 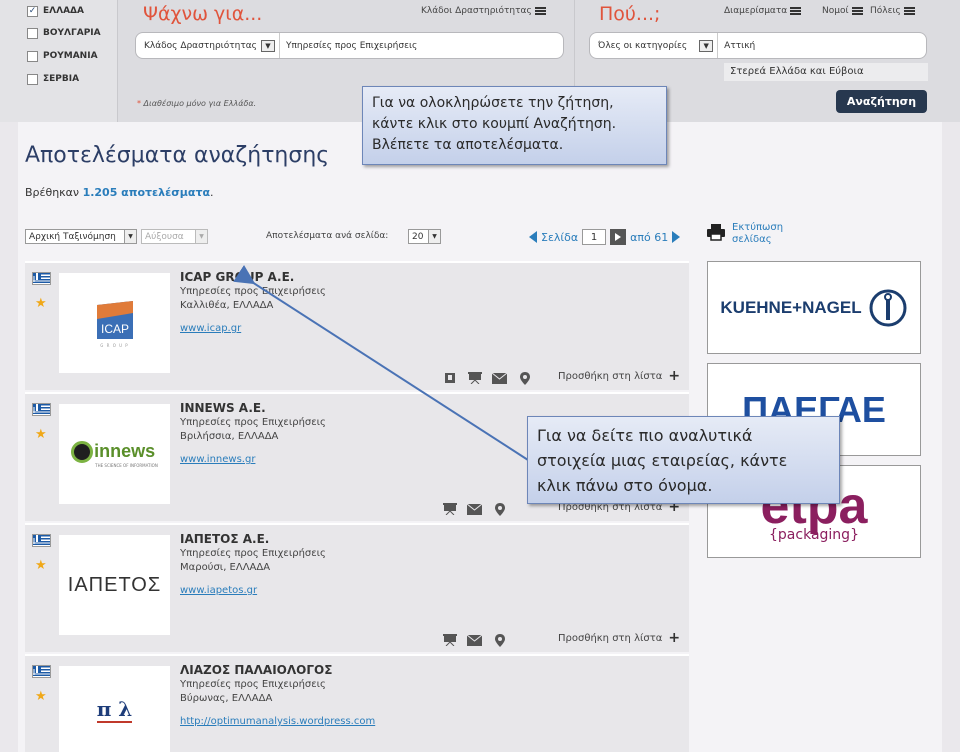 What do you see at coordinates (55, 11) in the screenshot?
I see `country-greece: ✓ ΕΛΛΑΔΑ` at bounding box center [55, 11].